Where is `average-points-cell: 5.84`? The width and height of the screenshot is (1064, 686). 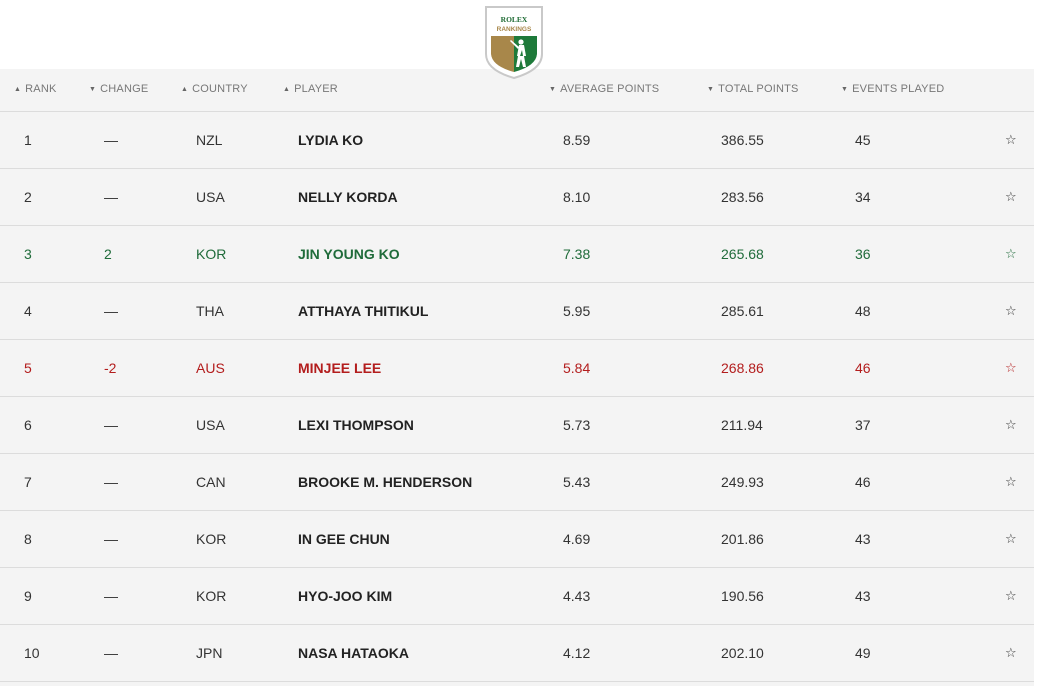 average-points-cell: 5.84 is located at coordinates (577, 368).